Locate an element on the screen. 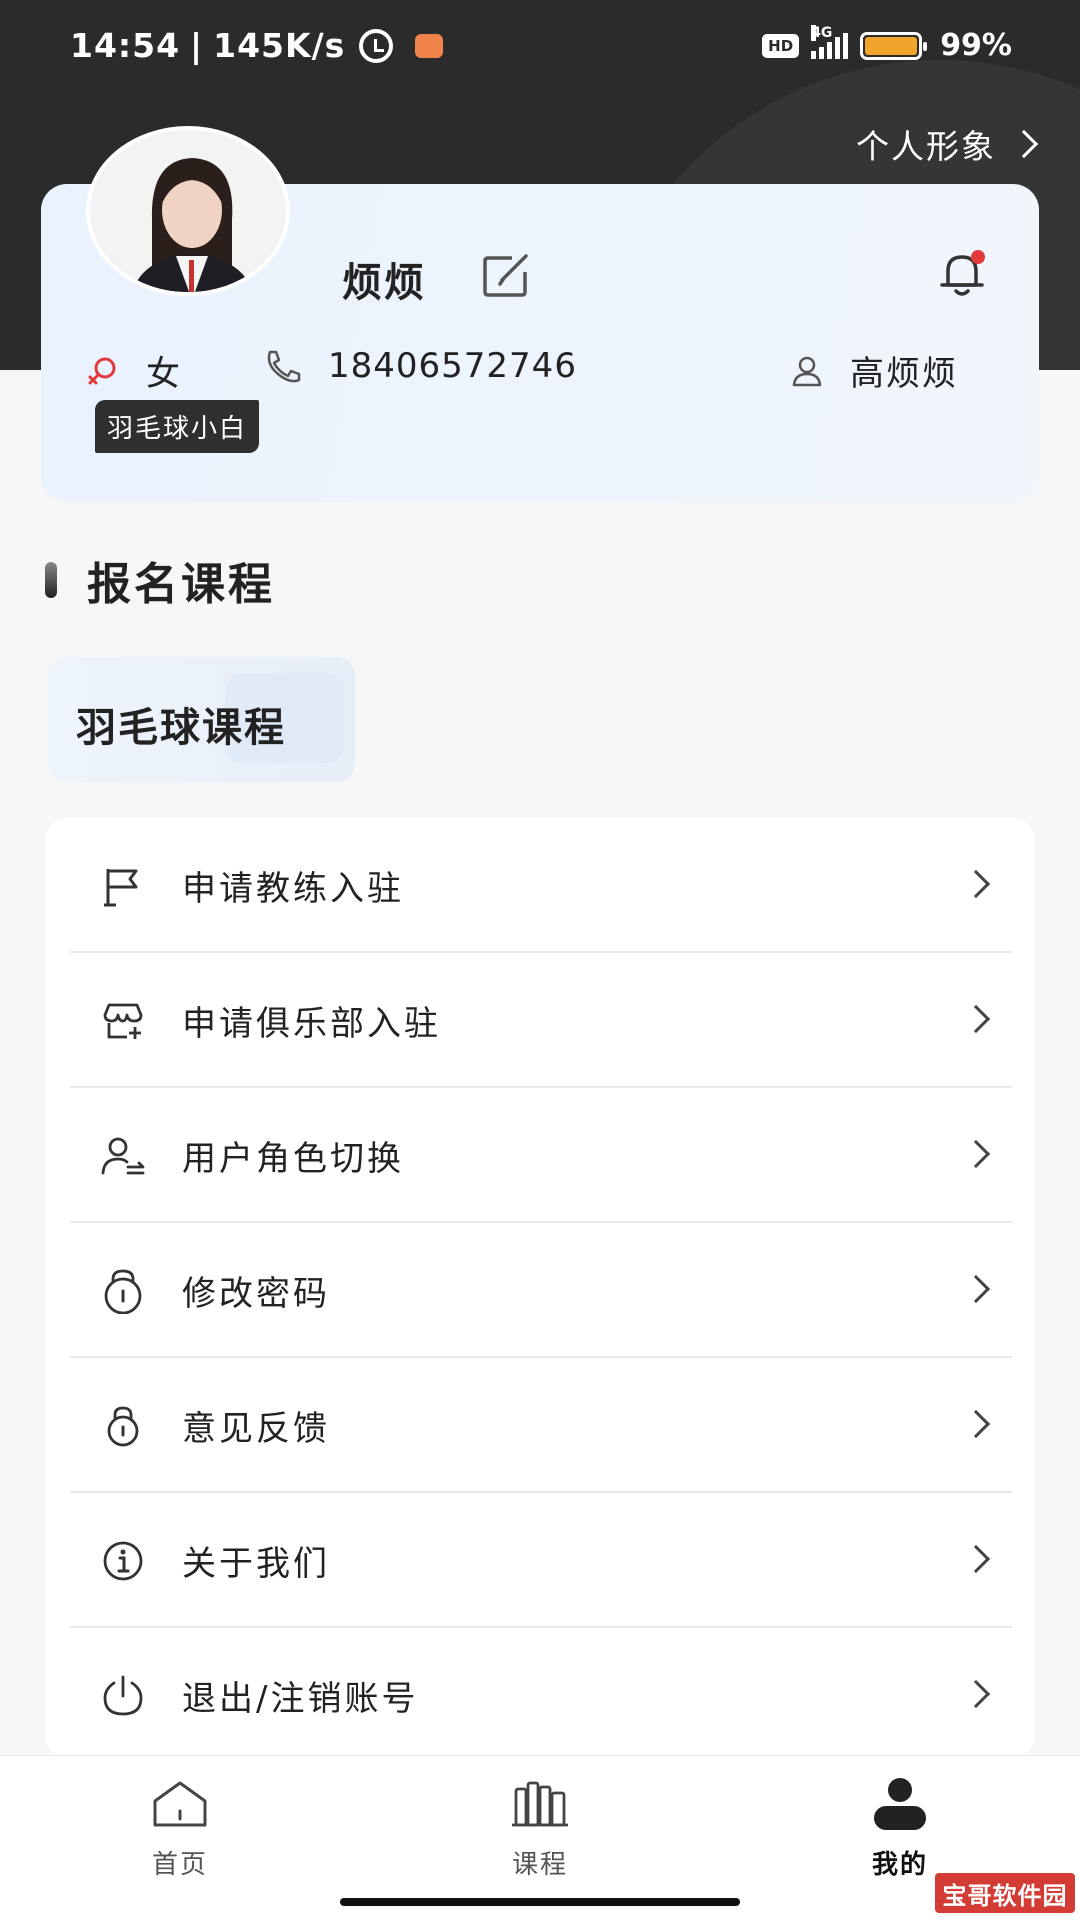 The image size is (1080, 1920). signal-icon: 4G is located at coordinates (830, 41).